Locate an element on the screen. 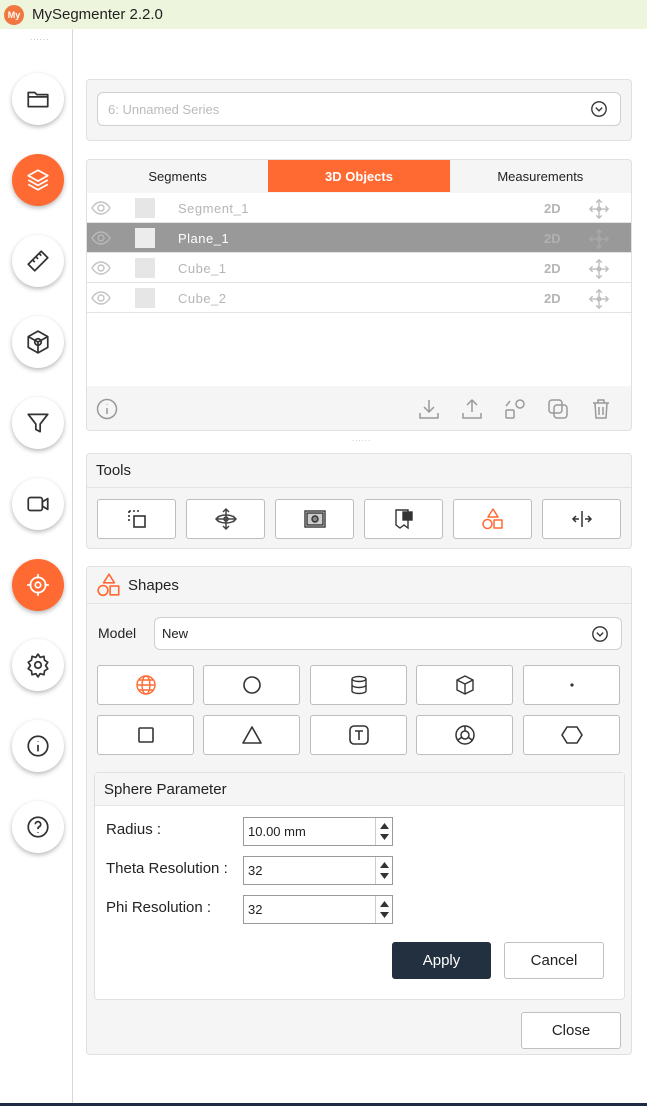  download-icon is located at coordinates (429, 409).